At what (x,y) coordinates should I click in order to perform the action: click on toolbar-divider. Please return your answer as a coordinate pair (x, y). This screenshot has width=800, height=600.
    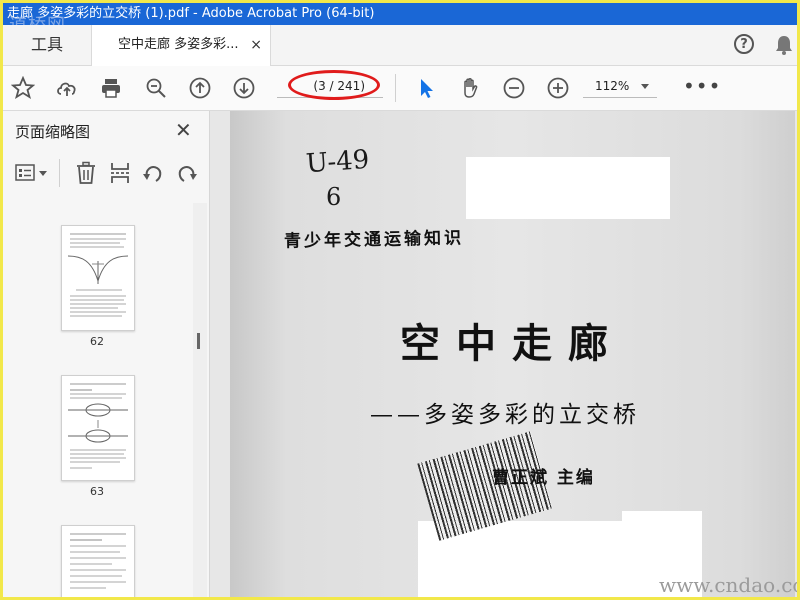
    Looking at the image, I should click on (395, 88).